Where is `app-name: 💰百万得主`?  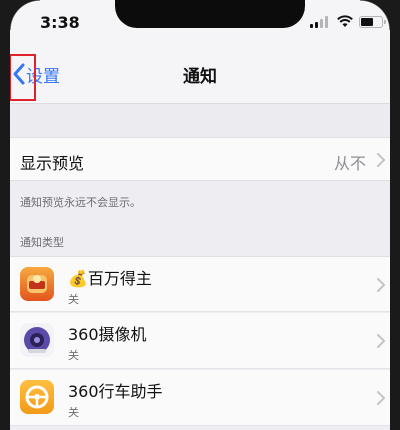
app-name: 💰百万得主 is located at coordinates (110, 278).